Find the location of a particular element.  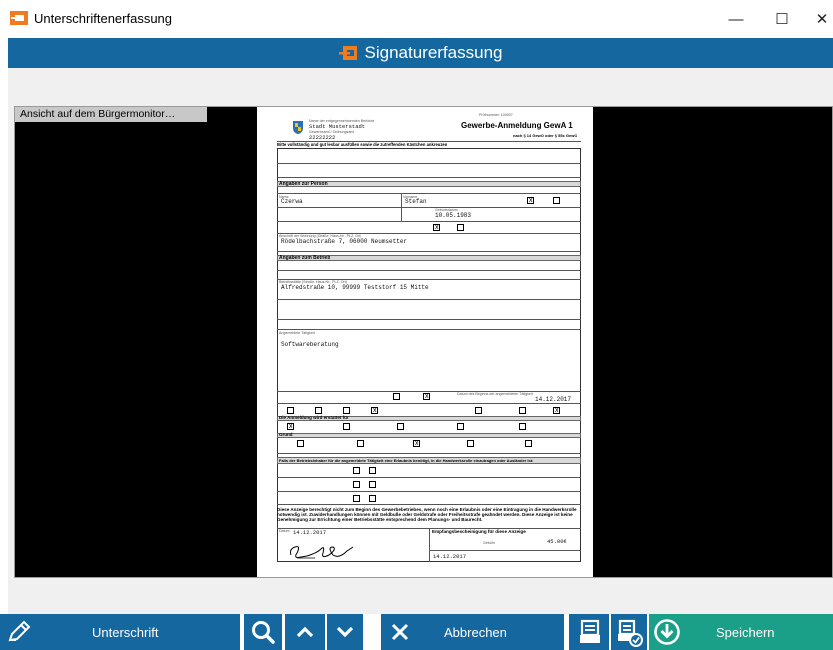

cancel-button: Abbrechen is located at coordinates (472, 632).